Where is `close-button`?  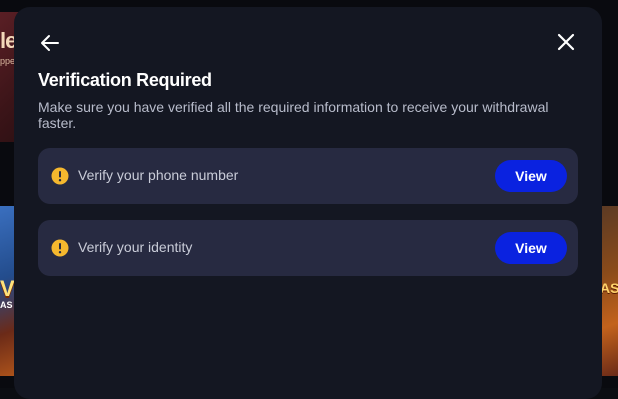 close-button is located at coordinates (566, 42).